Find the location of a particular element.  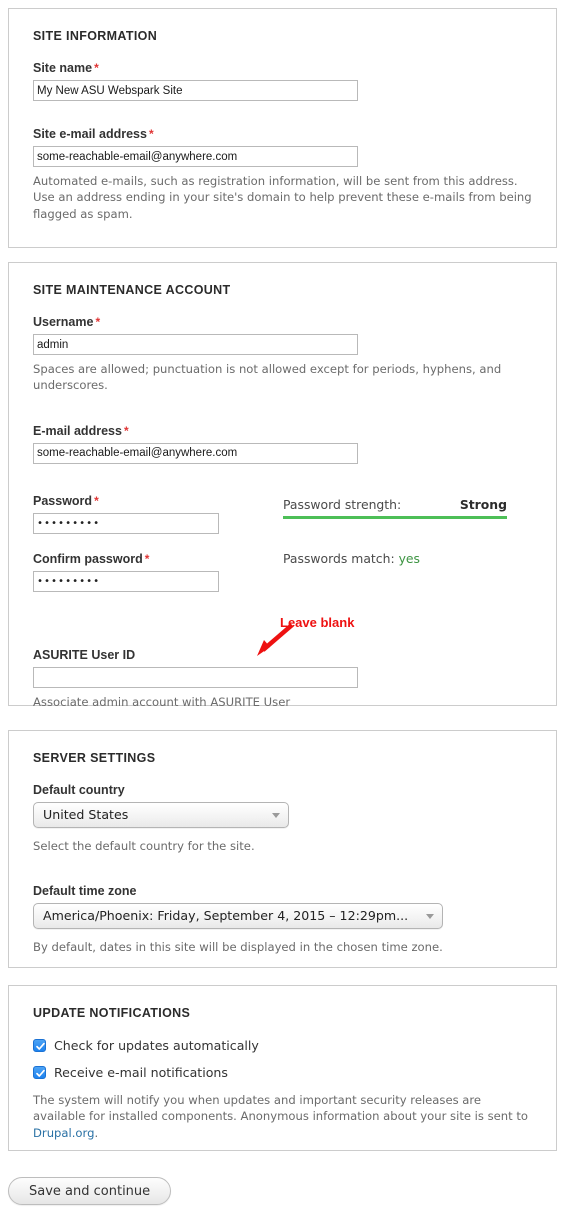

save-and-continue-button: Save and continue is located at coordinates (90, 1191).